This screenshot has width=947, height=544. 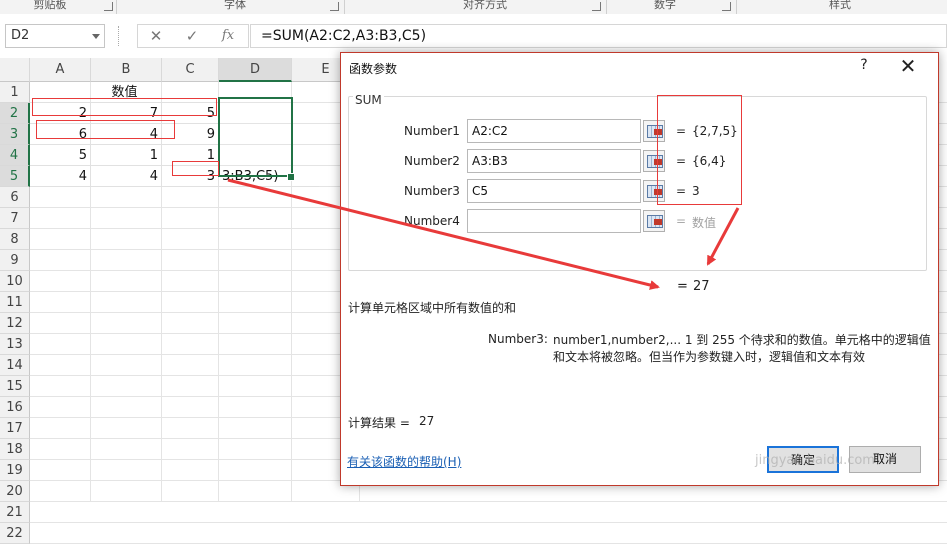 What do you see at coordinates (432, 191) in the screenshot?
I see `param-label-number3: Number3` at bounding box center [432, 191].